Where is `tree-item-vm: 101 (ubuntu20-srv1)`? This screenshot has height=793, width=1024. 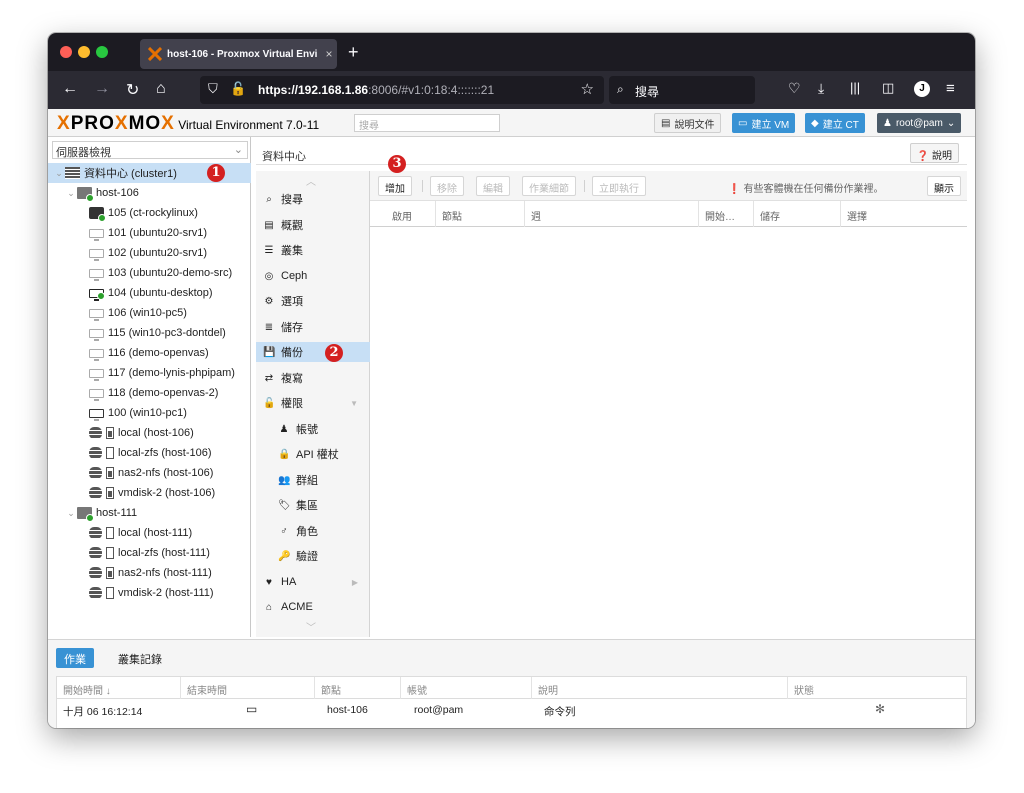
tree-item-vm: 101 (ubuntu20-srv1) is located at coordinates (149, 233).